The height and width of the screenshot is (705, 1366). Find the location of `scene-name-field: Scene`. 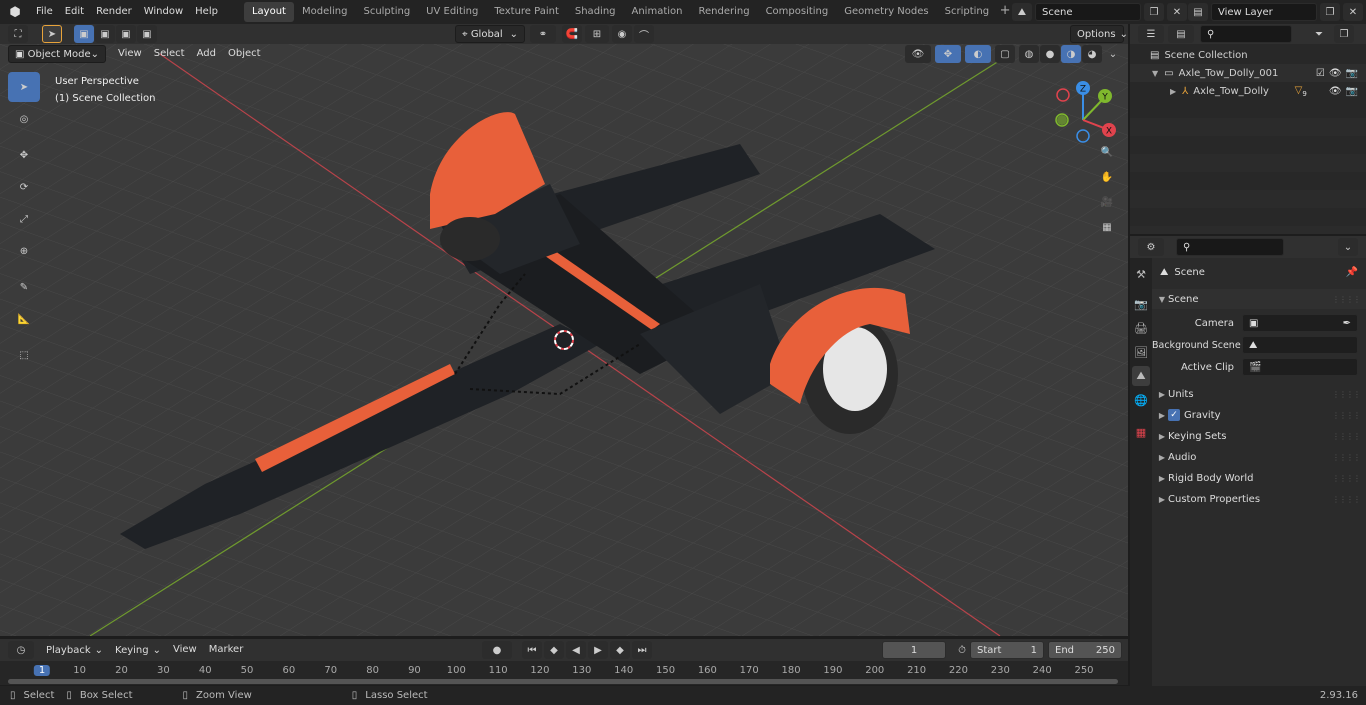

scene-name-field: Scene is located at coordinates (1088, 12).